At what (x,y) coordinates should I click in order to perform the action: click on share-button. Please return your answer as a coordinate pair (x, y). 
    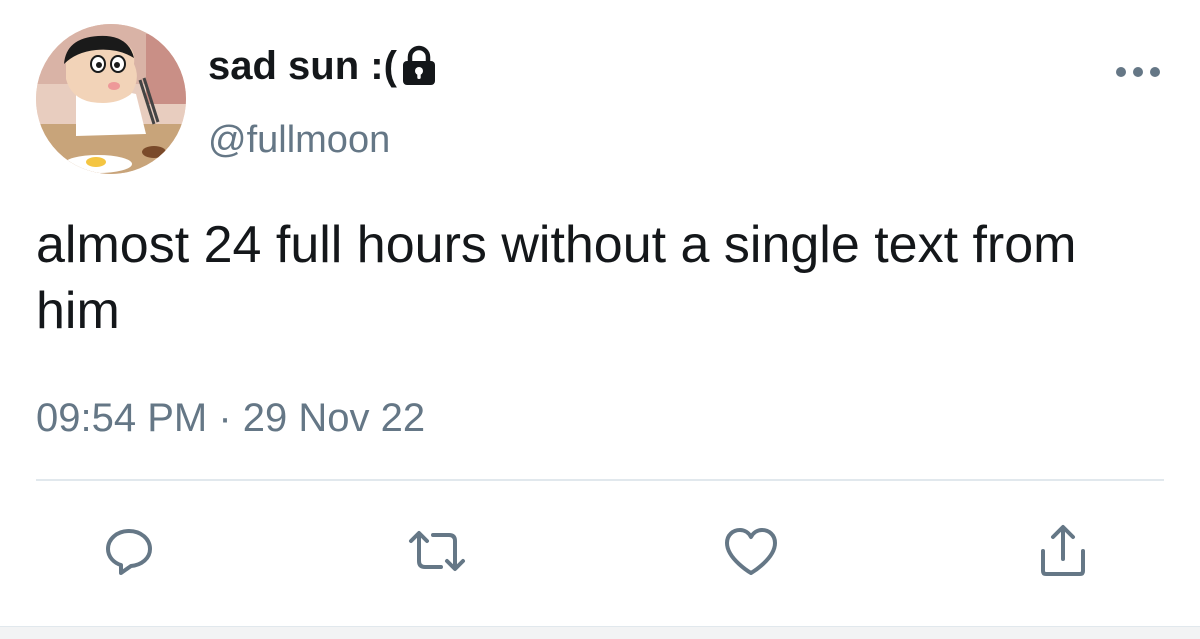
    Looking at the image, I should click on (1063, 551).